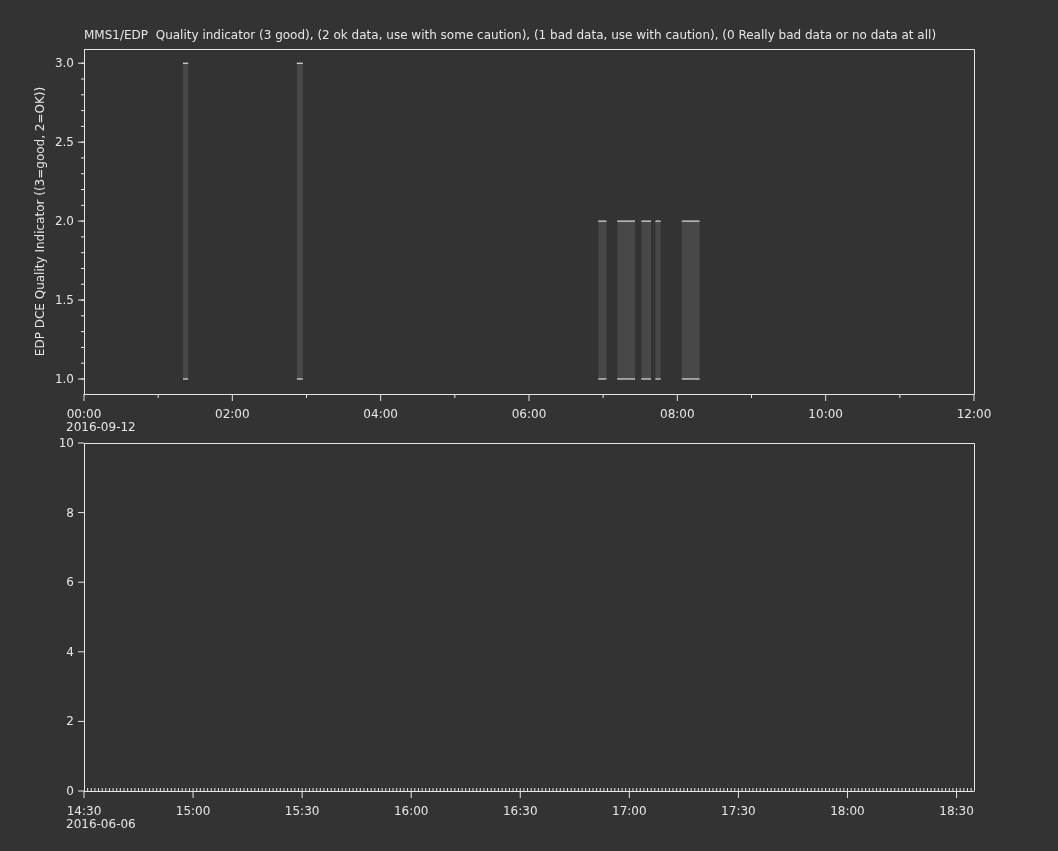 The width and height of the screenshot is (1058, 851). I want to click on y-tick-label: 3.0, so click(64, 63).